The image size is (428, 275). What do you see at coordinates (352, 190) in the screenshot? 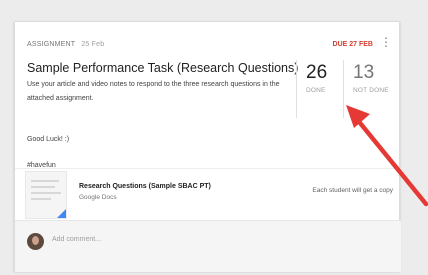
I see `attachment-copy-note: Each student will get a copy` at bounding box center [352, 190].